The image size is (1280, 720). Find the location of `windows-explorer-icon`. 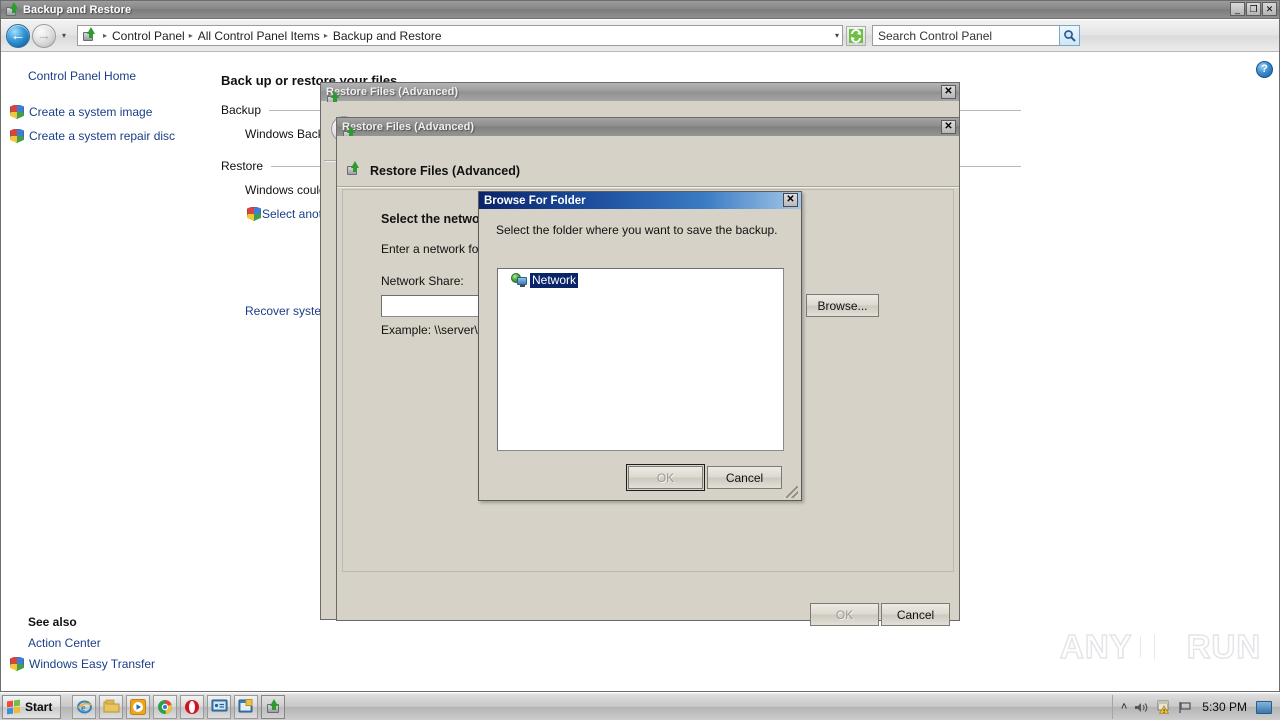

windows-explorer-icon is located at coordinates (111, 706).